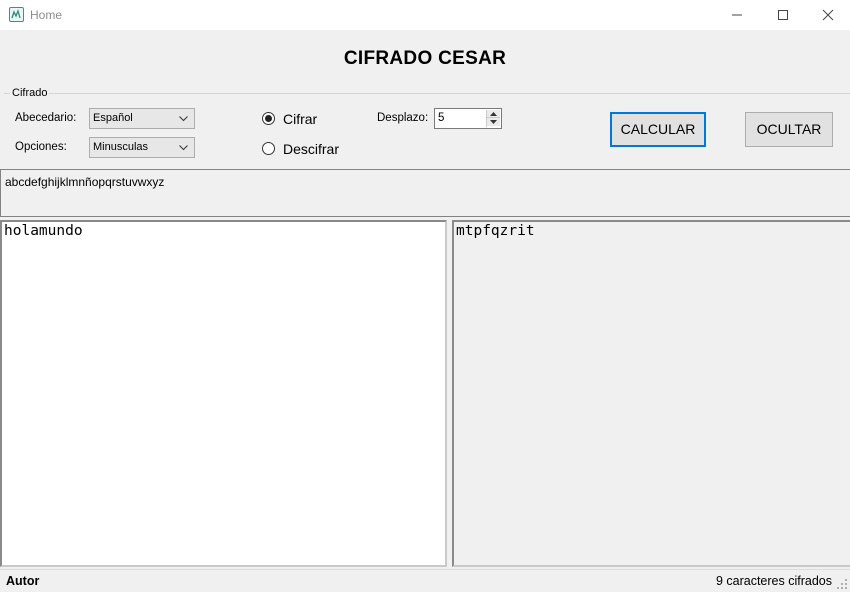  I want to click on calculate-button: CALCULAR, so click(658, 129).